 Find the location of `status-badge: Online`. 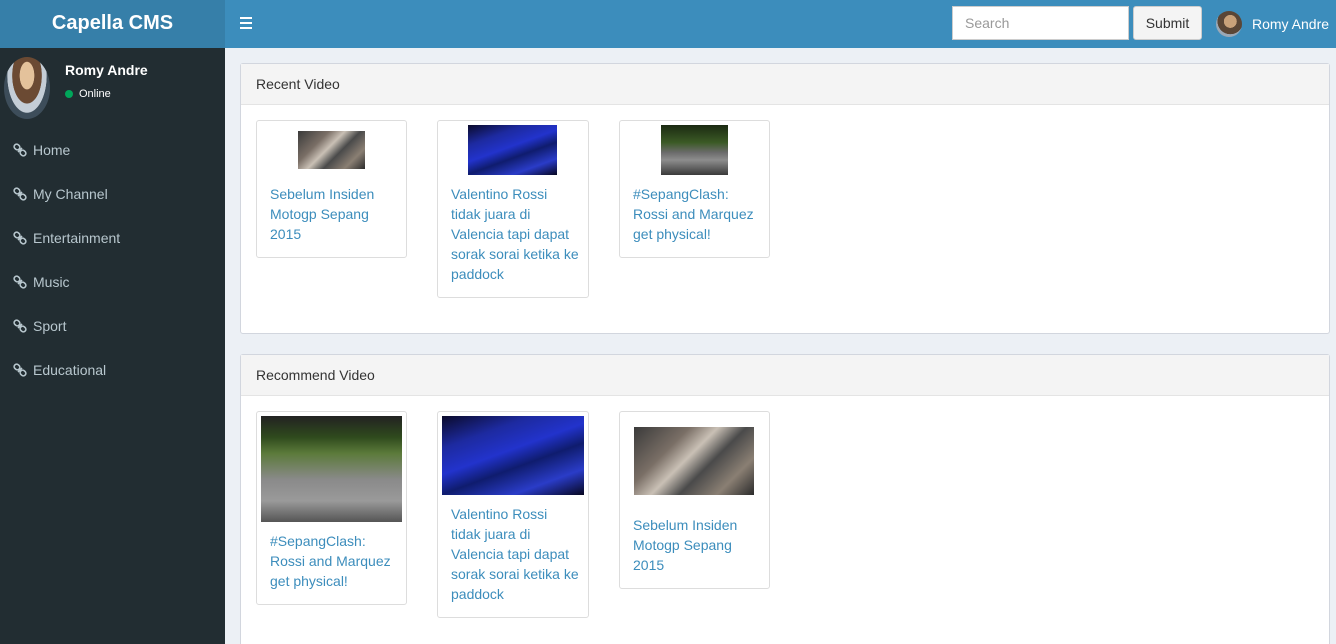

status-badge: Online is located at coordinates (88, 94).